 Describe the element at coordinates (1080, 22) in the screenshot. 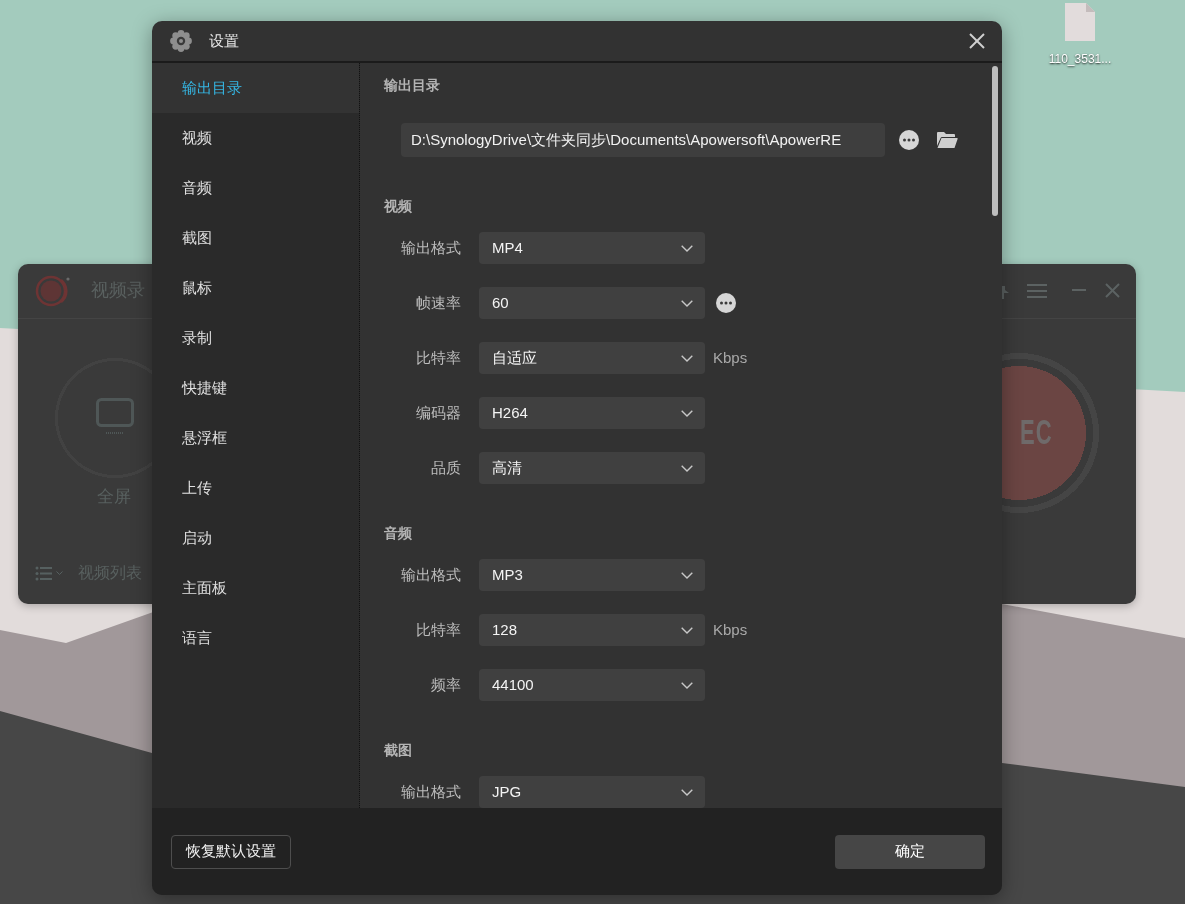

I see `file-icon` at that location.